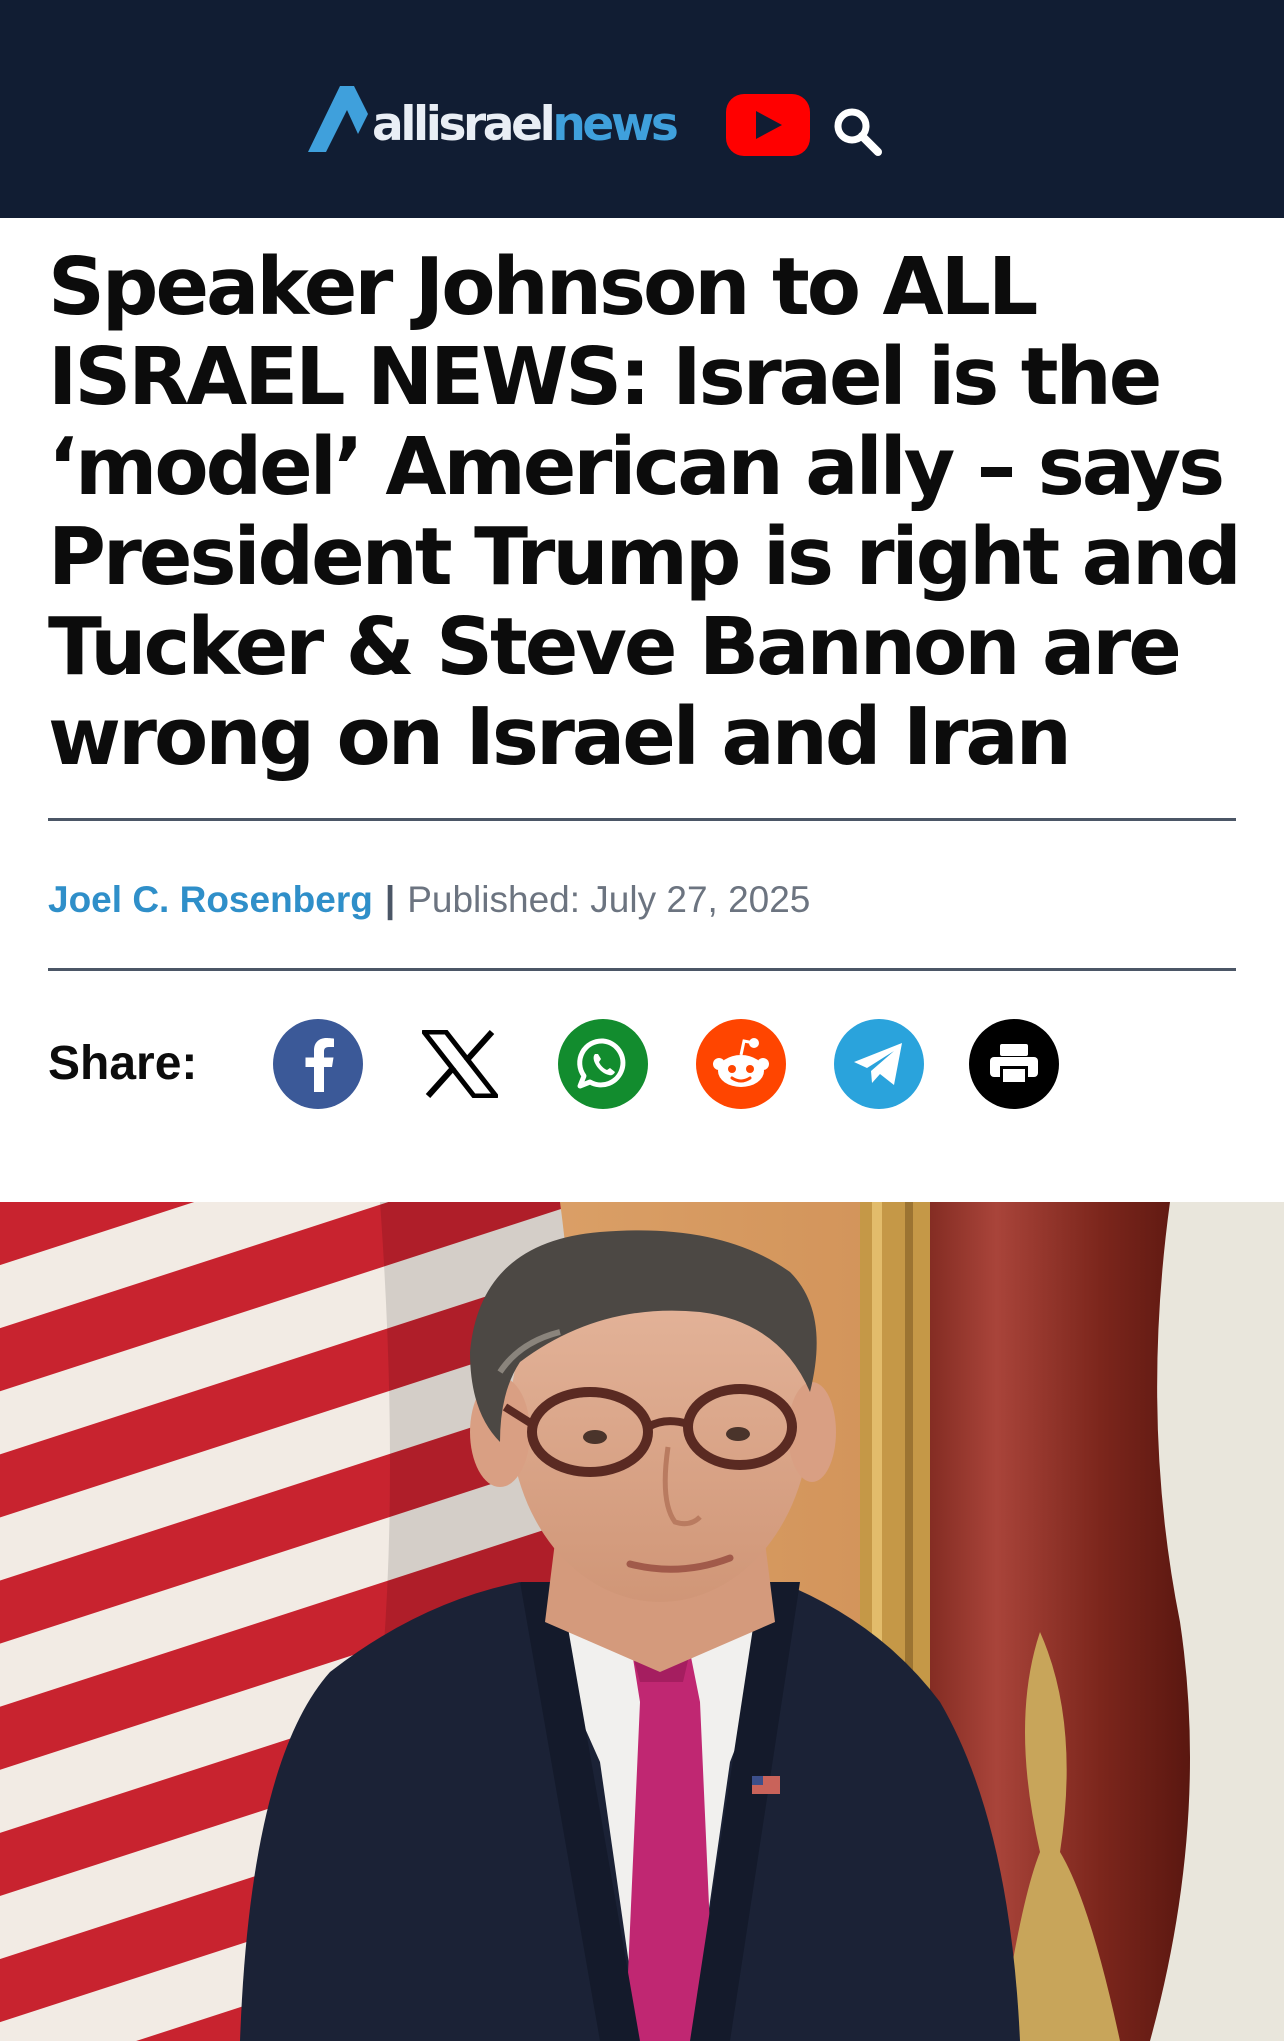 The height and width of the screenshot is (2041, 1284). I want to click on share-telegram-button, so click(879, 1064).